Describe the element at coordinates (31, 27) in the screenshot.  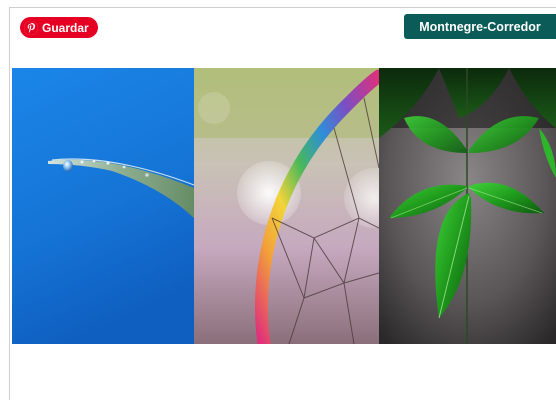
I see `pinterest-icon` at that location.